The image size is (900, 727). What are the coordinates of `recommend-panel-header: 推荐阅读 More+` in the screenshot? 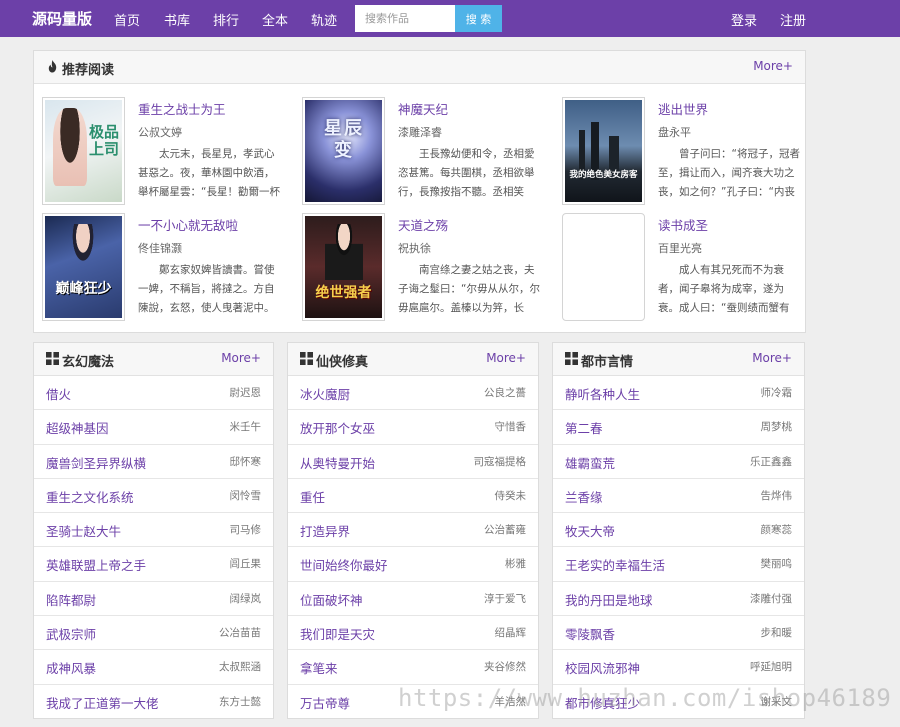 It's located at (419, 67).